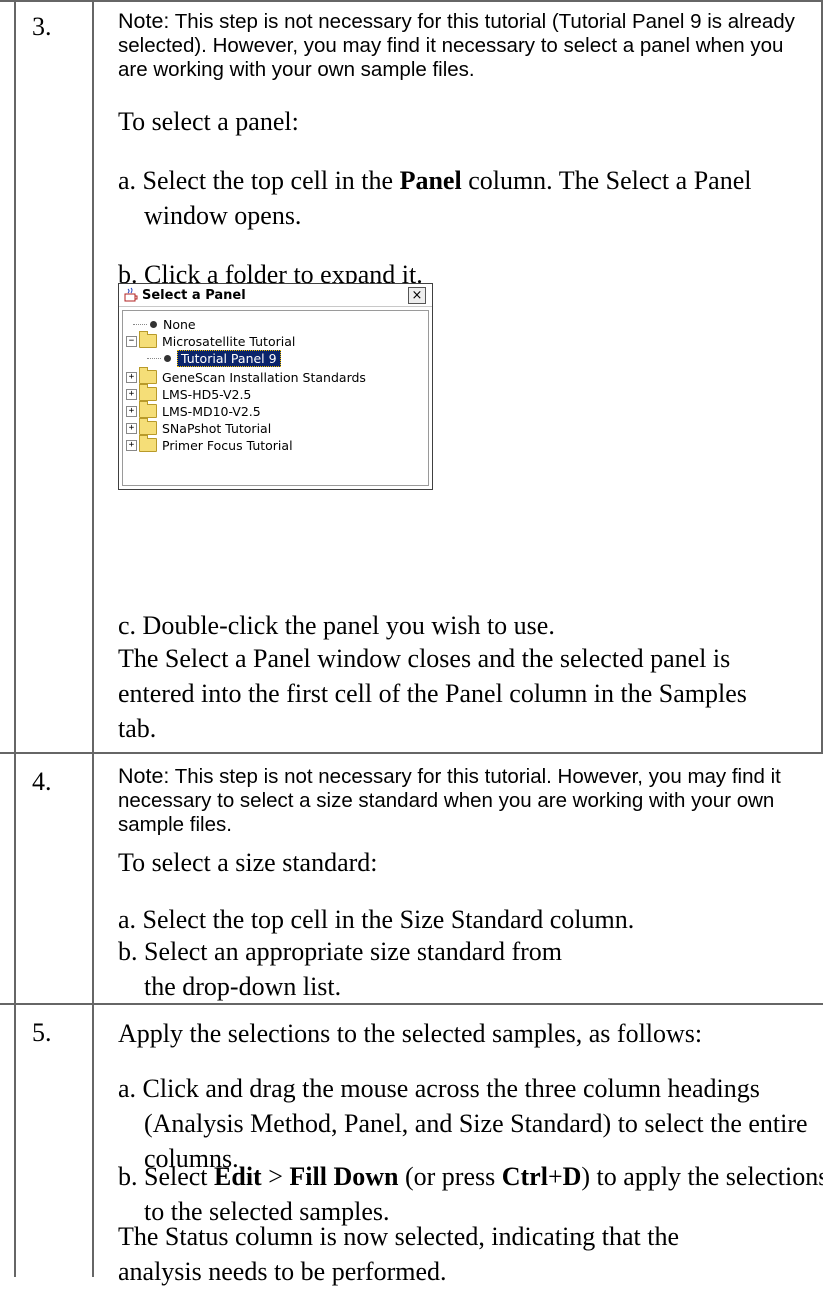 Image resolution: width=823 pixels, height=1289 pixels. I want to click on row-divider-top, so click(411, 1).